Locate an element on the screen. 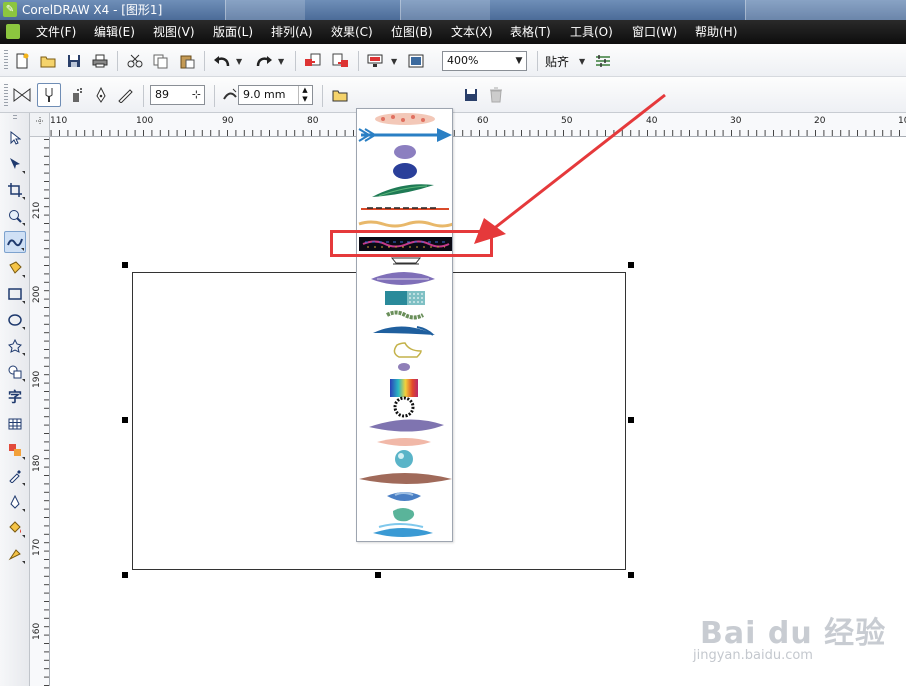 The width and height of the screenshot is (906, 686). copy-icon is located at coordinates (161, 61).